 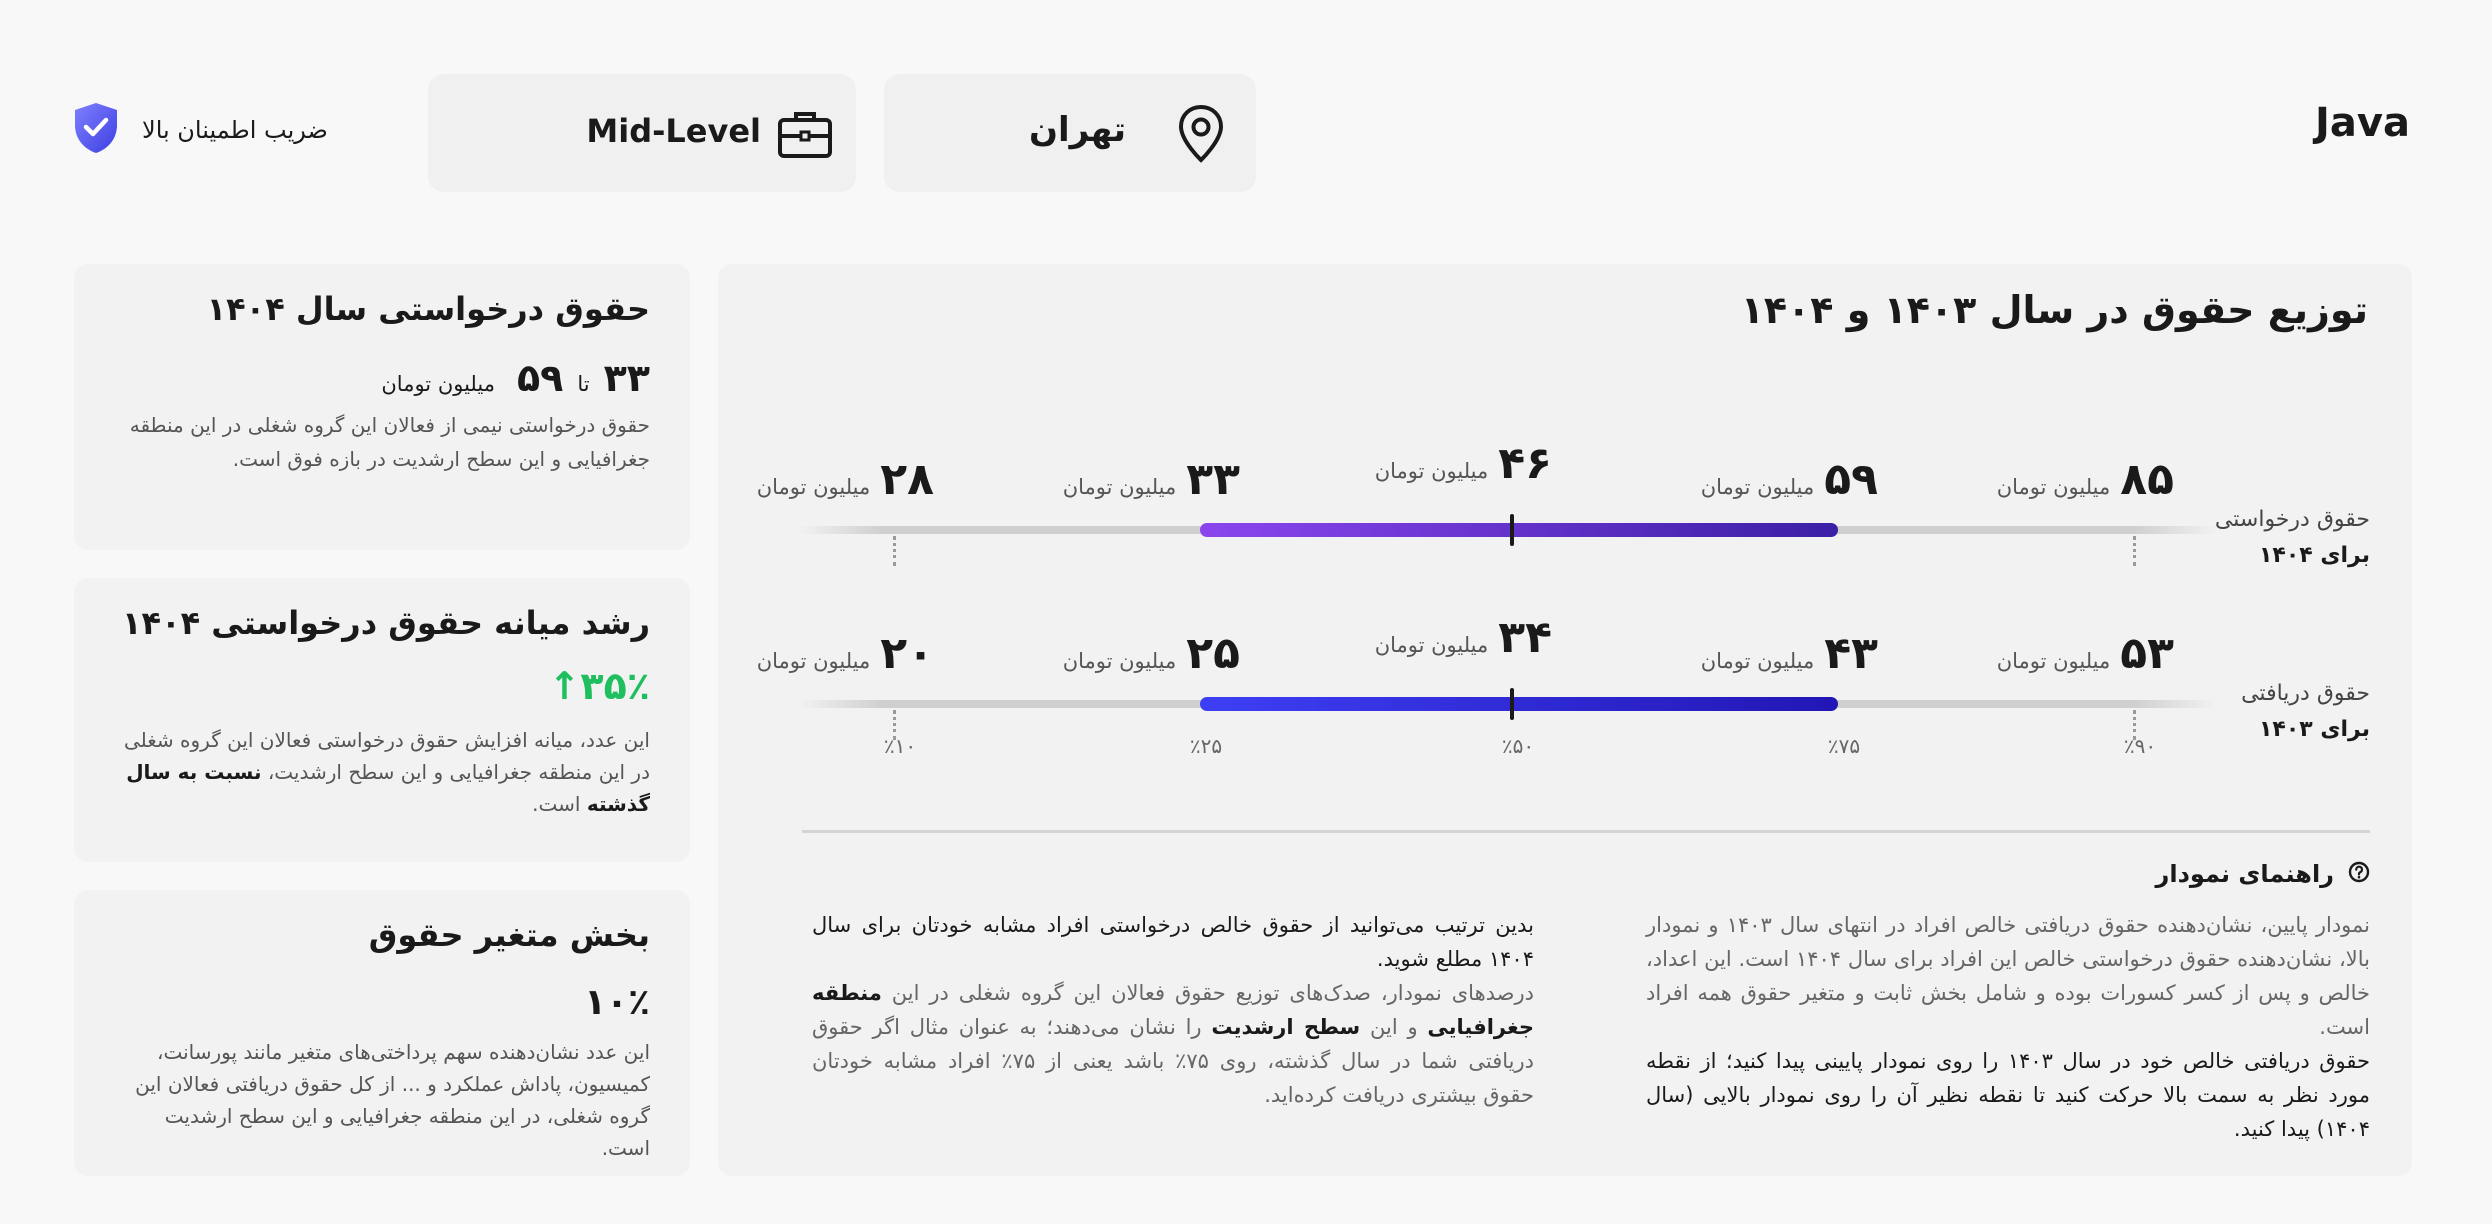 What do you see at coordinates (583, 384) in the screenshot?
I see `range-to: تا` at bounding box center [583, 384].